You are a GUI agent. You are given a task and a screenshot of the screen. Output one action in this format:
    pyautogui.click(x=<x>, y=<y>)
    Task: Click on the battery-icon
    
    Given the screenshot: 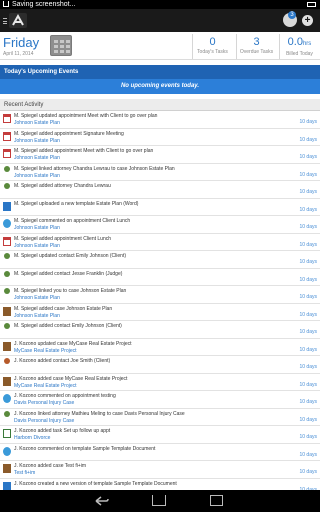 What is the action you would take?
    pyautogui.click(x=311, y=4)
    